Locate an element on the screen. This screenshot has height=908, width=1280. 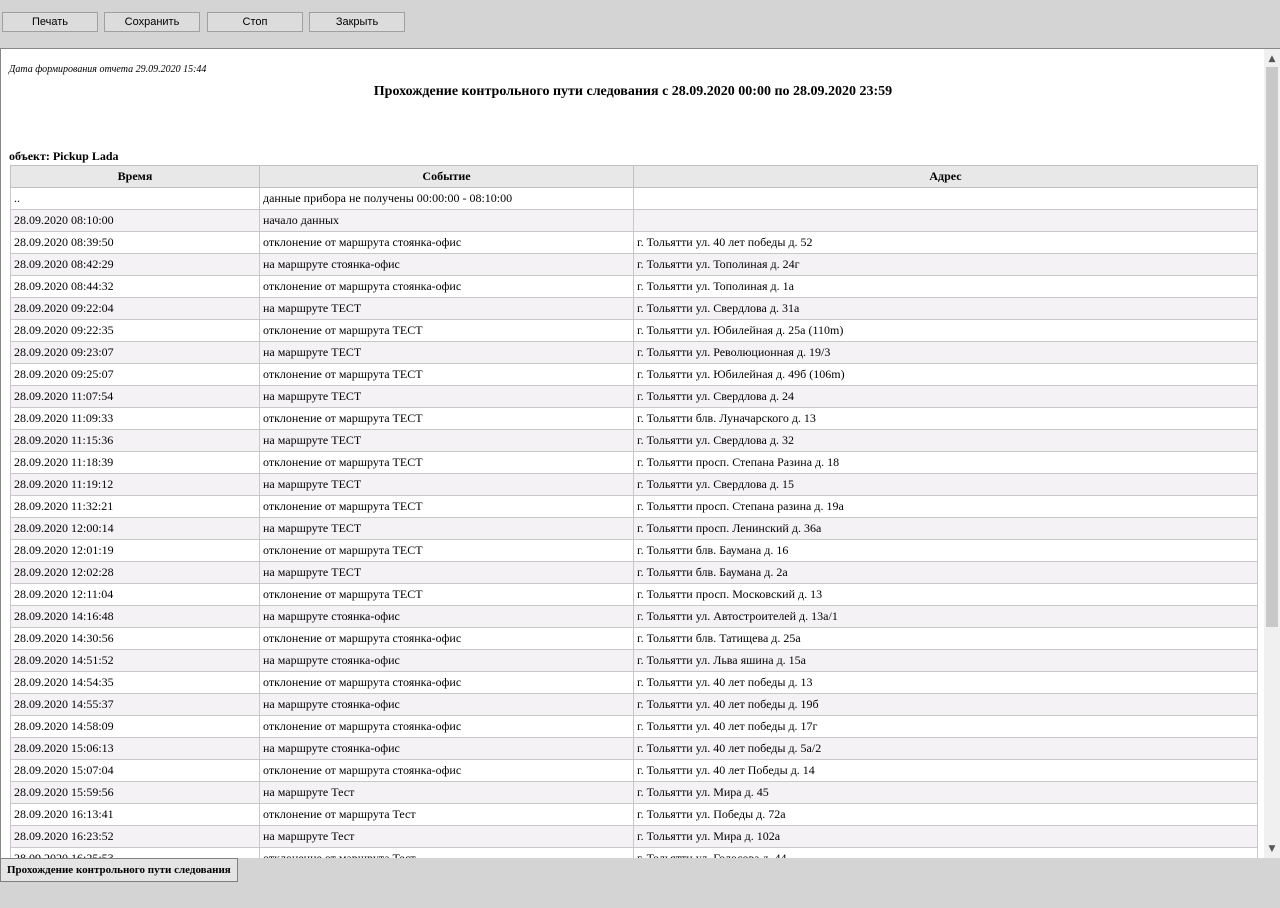
column-header-time: Время is located at coordinates (135, 176).